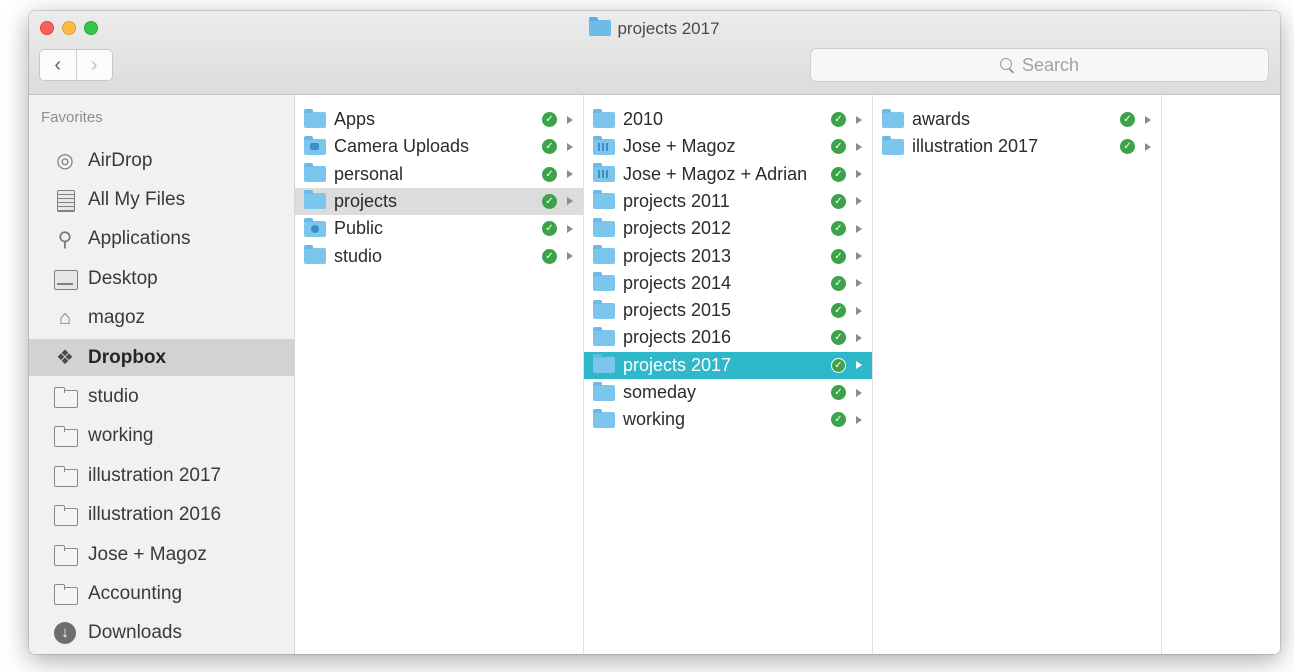  I want to click on sidebar-item-dropbox: ❖ Dropbox, so click(161, 357).